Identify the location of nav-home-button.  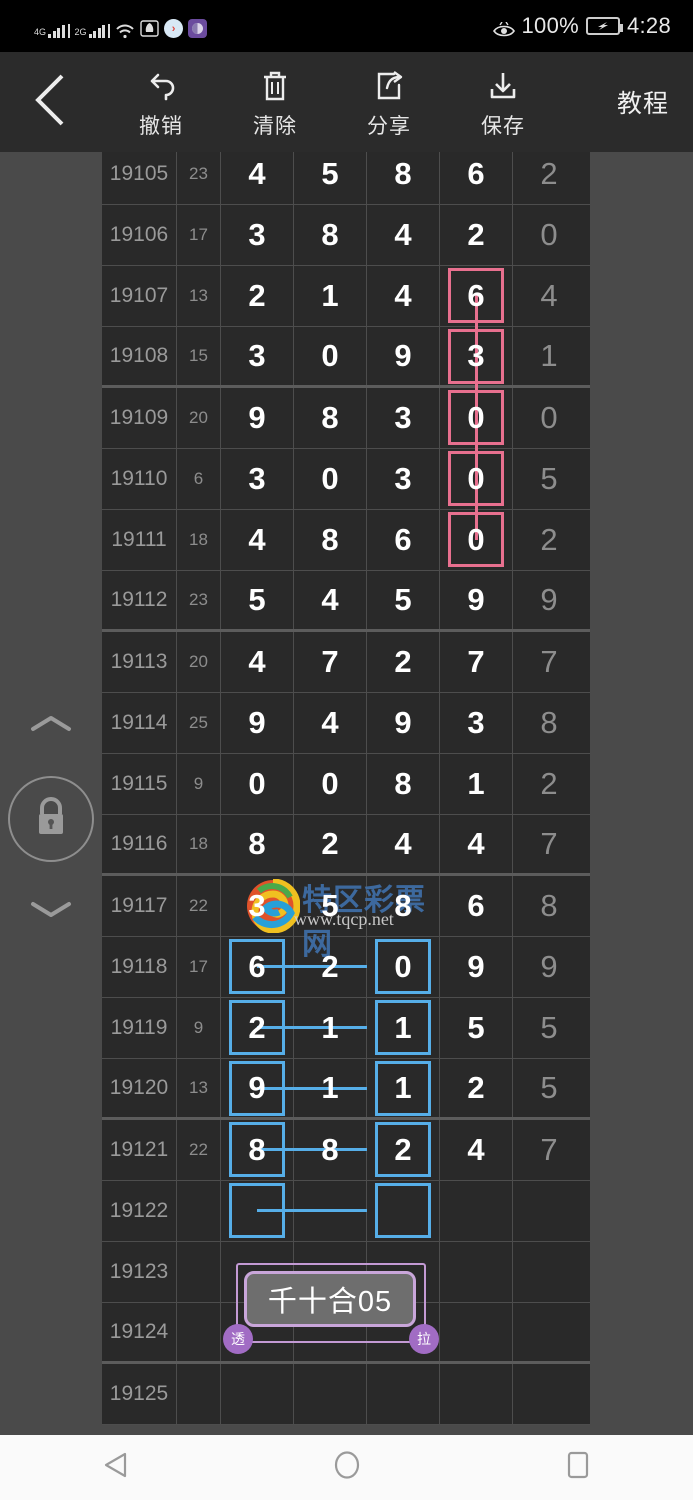
(347, 1467).